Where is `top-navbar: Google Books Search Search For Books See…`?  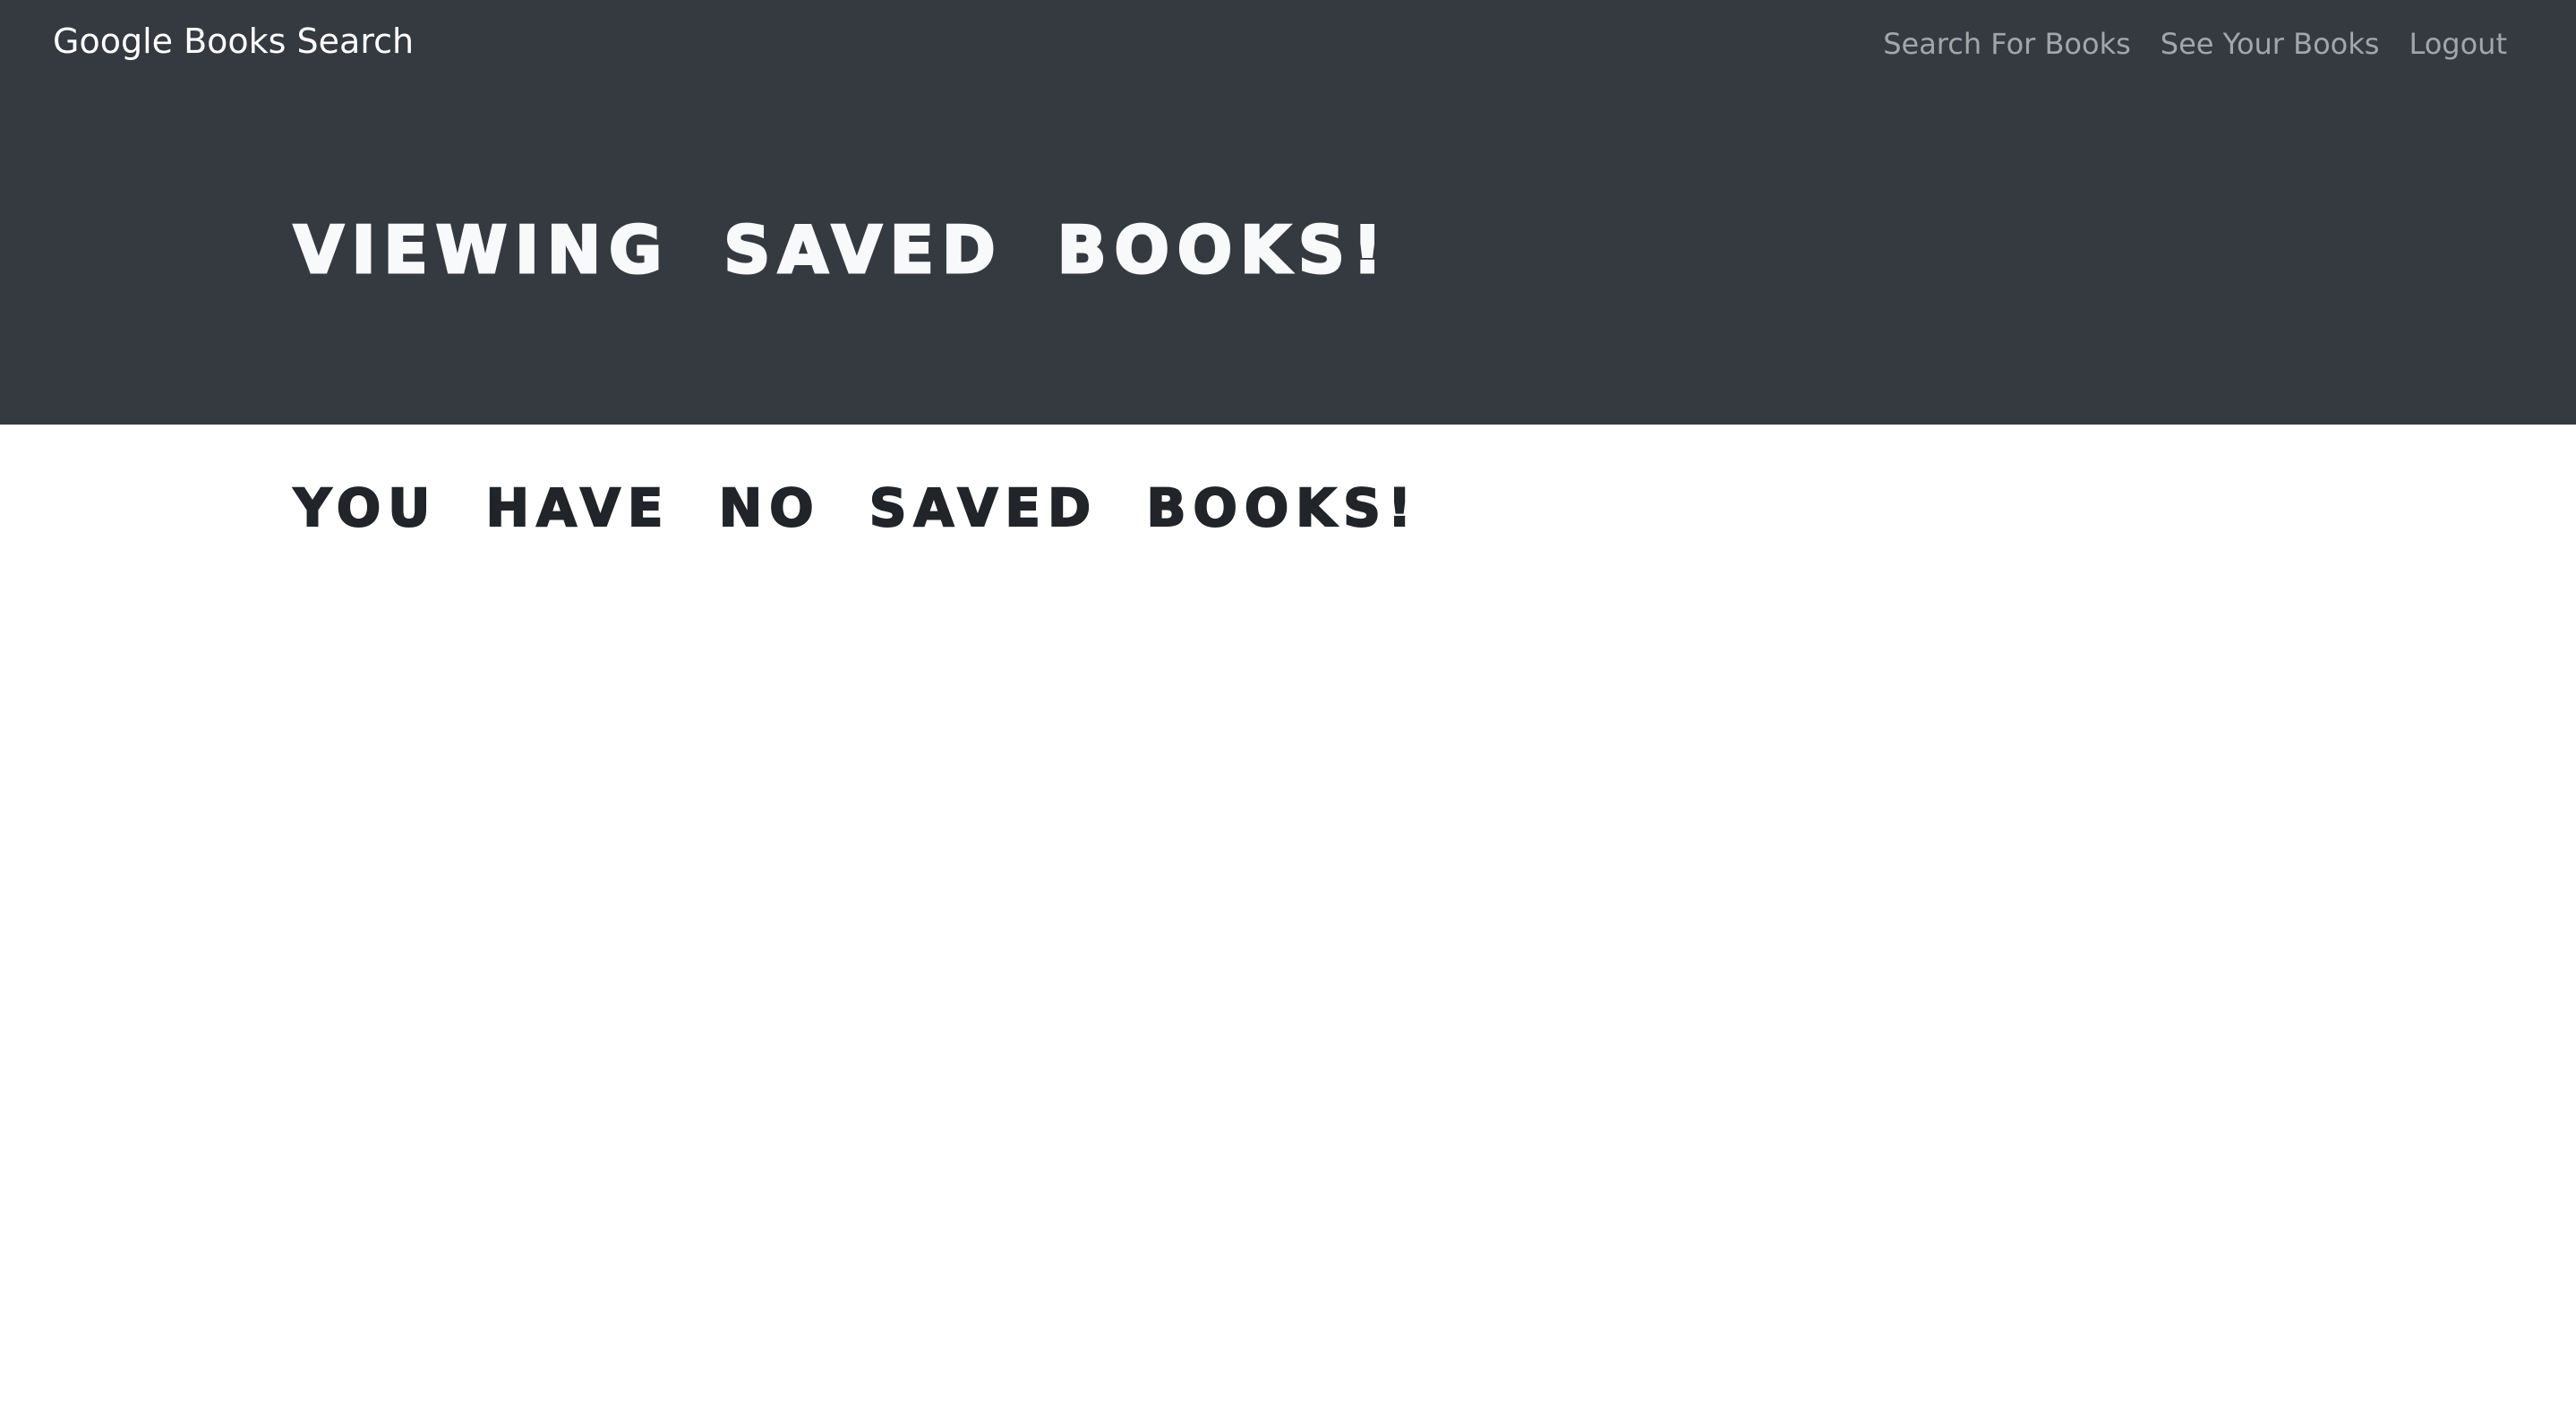 top-navbar: Google Books Search Search For Books See… is located at coordinates (1288, 45).